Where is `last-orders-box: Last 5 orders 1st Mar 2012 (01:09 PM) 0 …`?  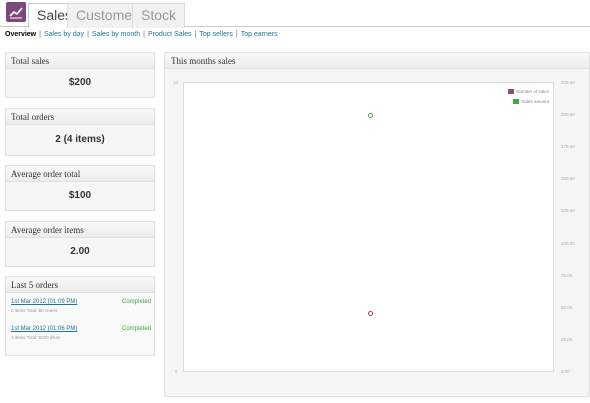 last-orders-box: Last 5 orders 1st Mar 2012 (01:09 PM) 0 … is located at coordinates (80, 316).